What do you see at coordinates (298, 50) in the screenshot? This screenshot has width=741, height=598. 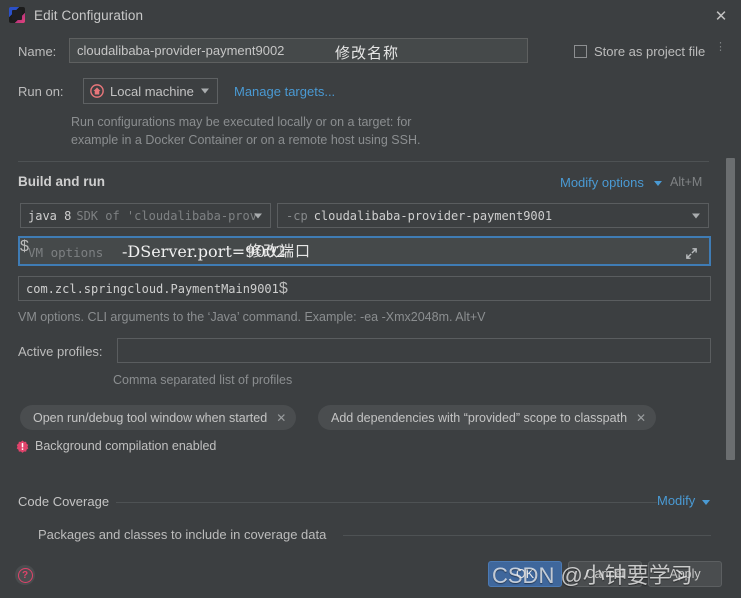 I see `name-input: cloudalibaba-provider-payment9002` at bounding box center [298, 50].